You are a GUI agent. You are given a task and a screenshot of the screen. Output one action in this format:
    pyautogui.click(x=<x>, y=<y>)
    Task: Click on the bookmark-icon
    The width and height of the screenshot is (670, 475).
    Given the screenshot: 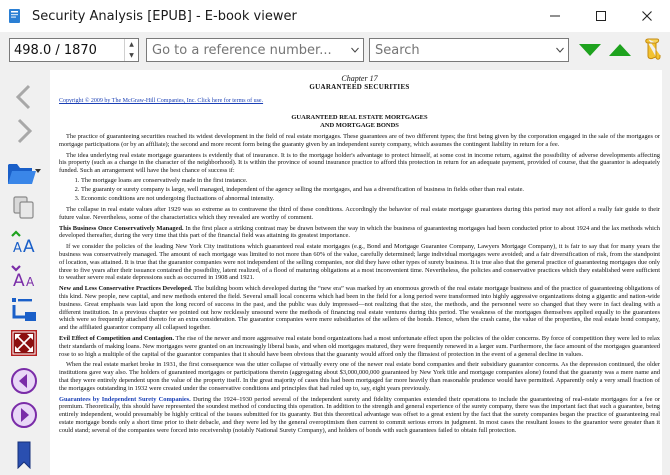 What is the action you would take?
    pyautogui.click(x=24, y=455)
    